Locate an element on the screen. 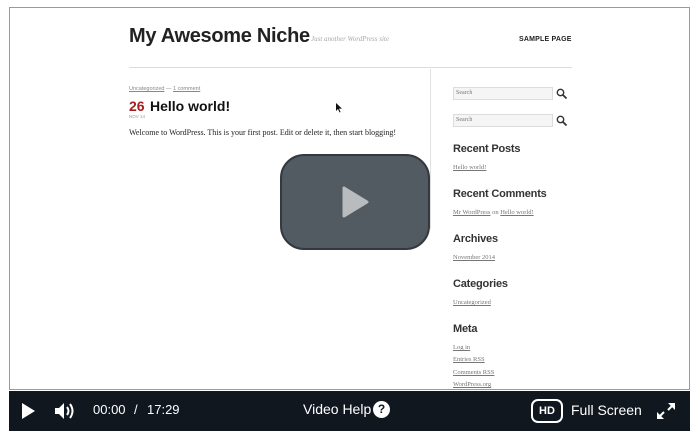  comment-on-text: on is located at coordinates (495, 212).